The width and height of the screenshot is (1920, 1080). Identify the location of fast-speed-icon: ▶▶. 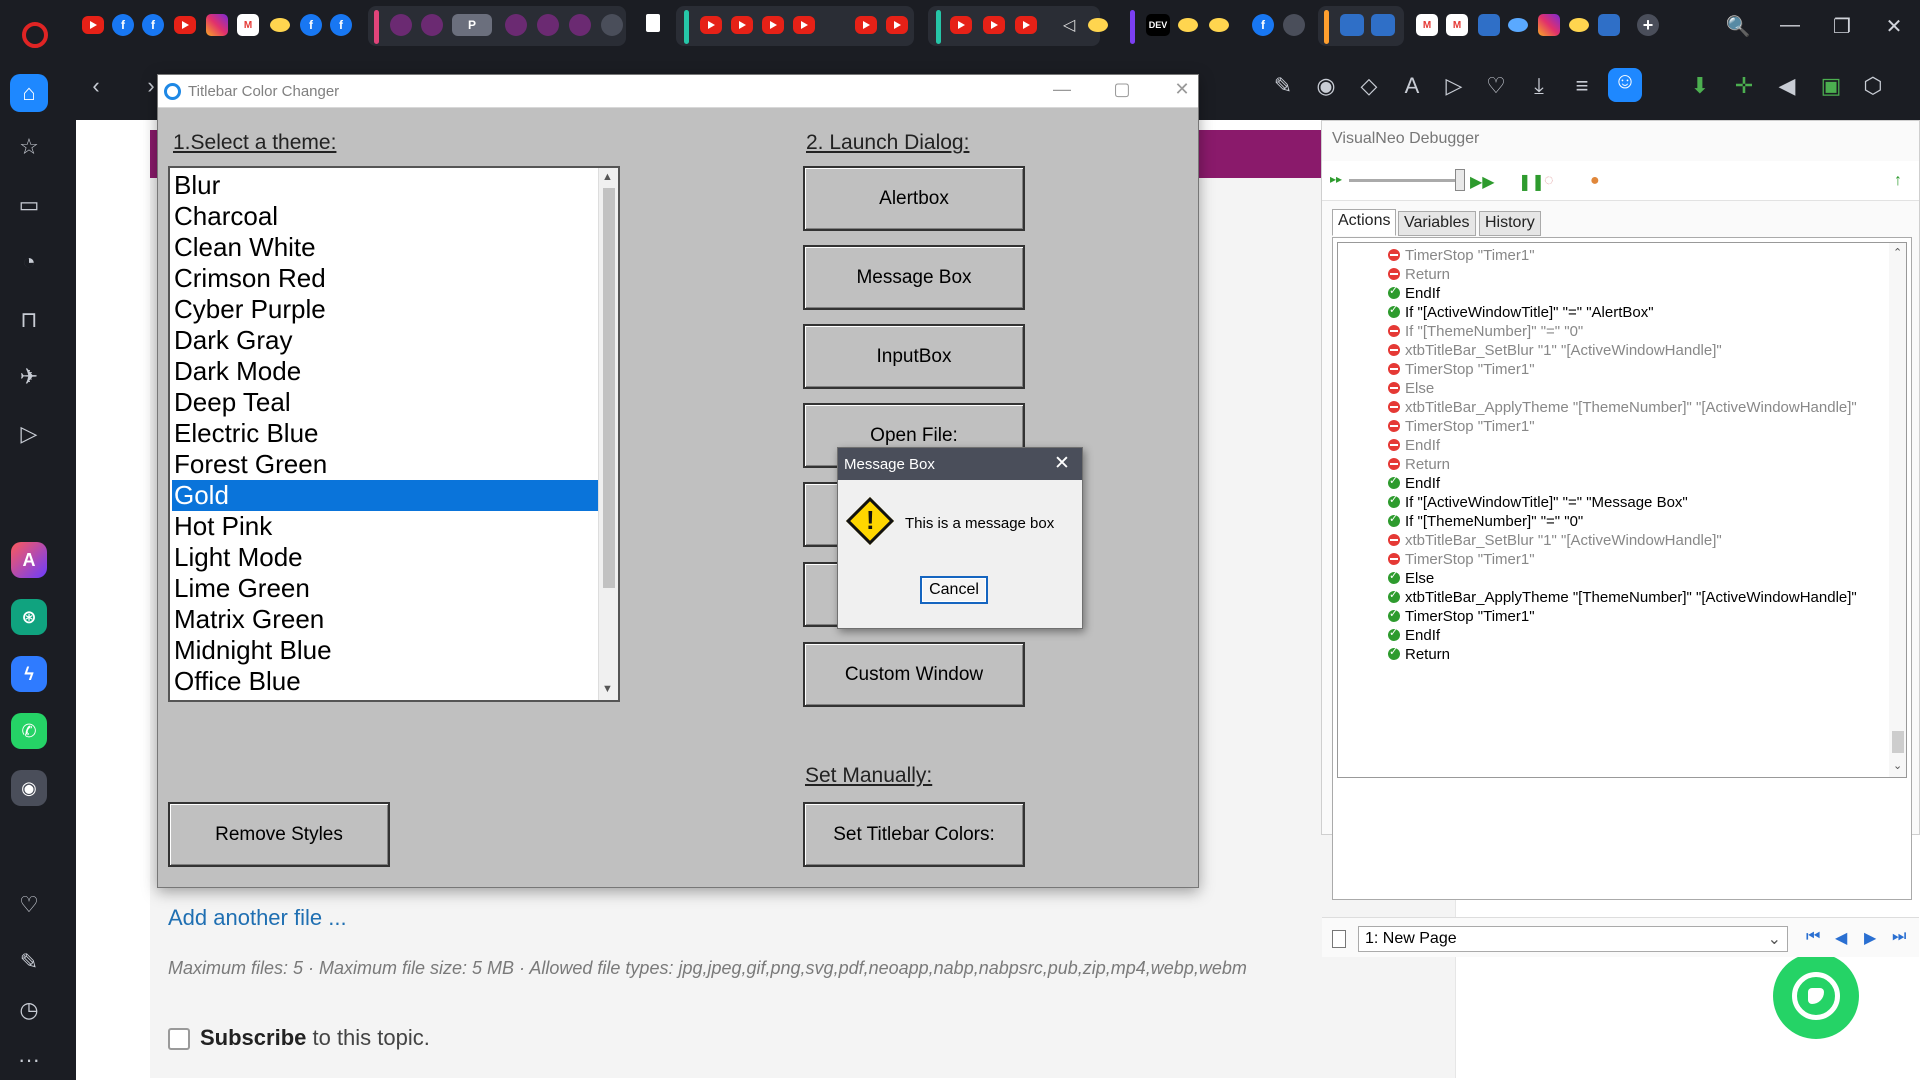
(1482, 182).